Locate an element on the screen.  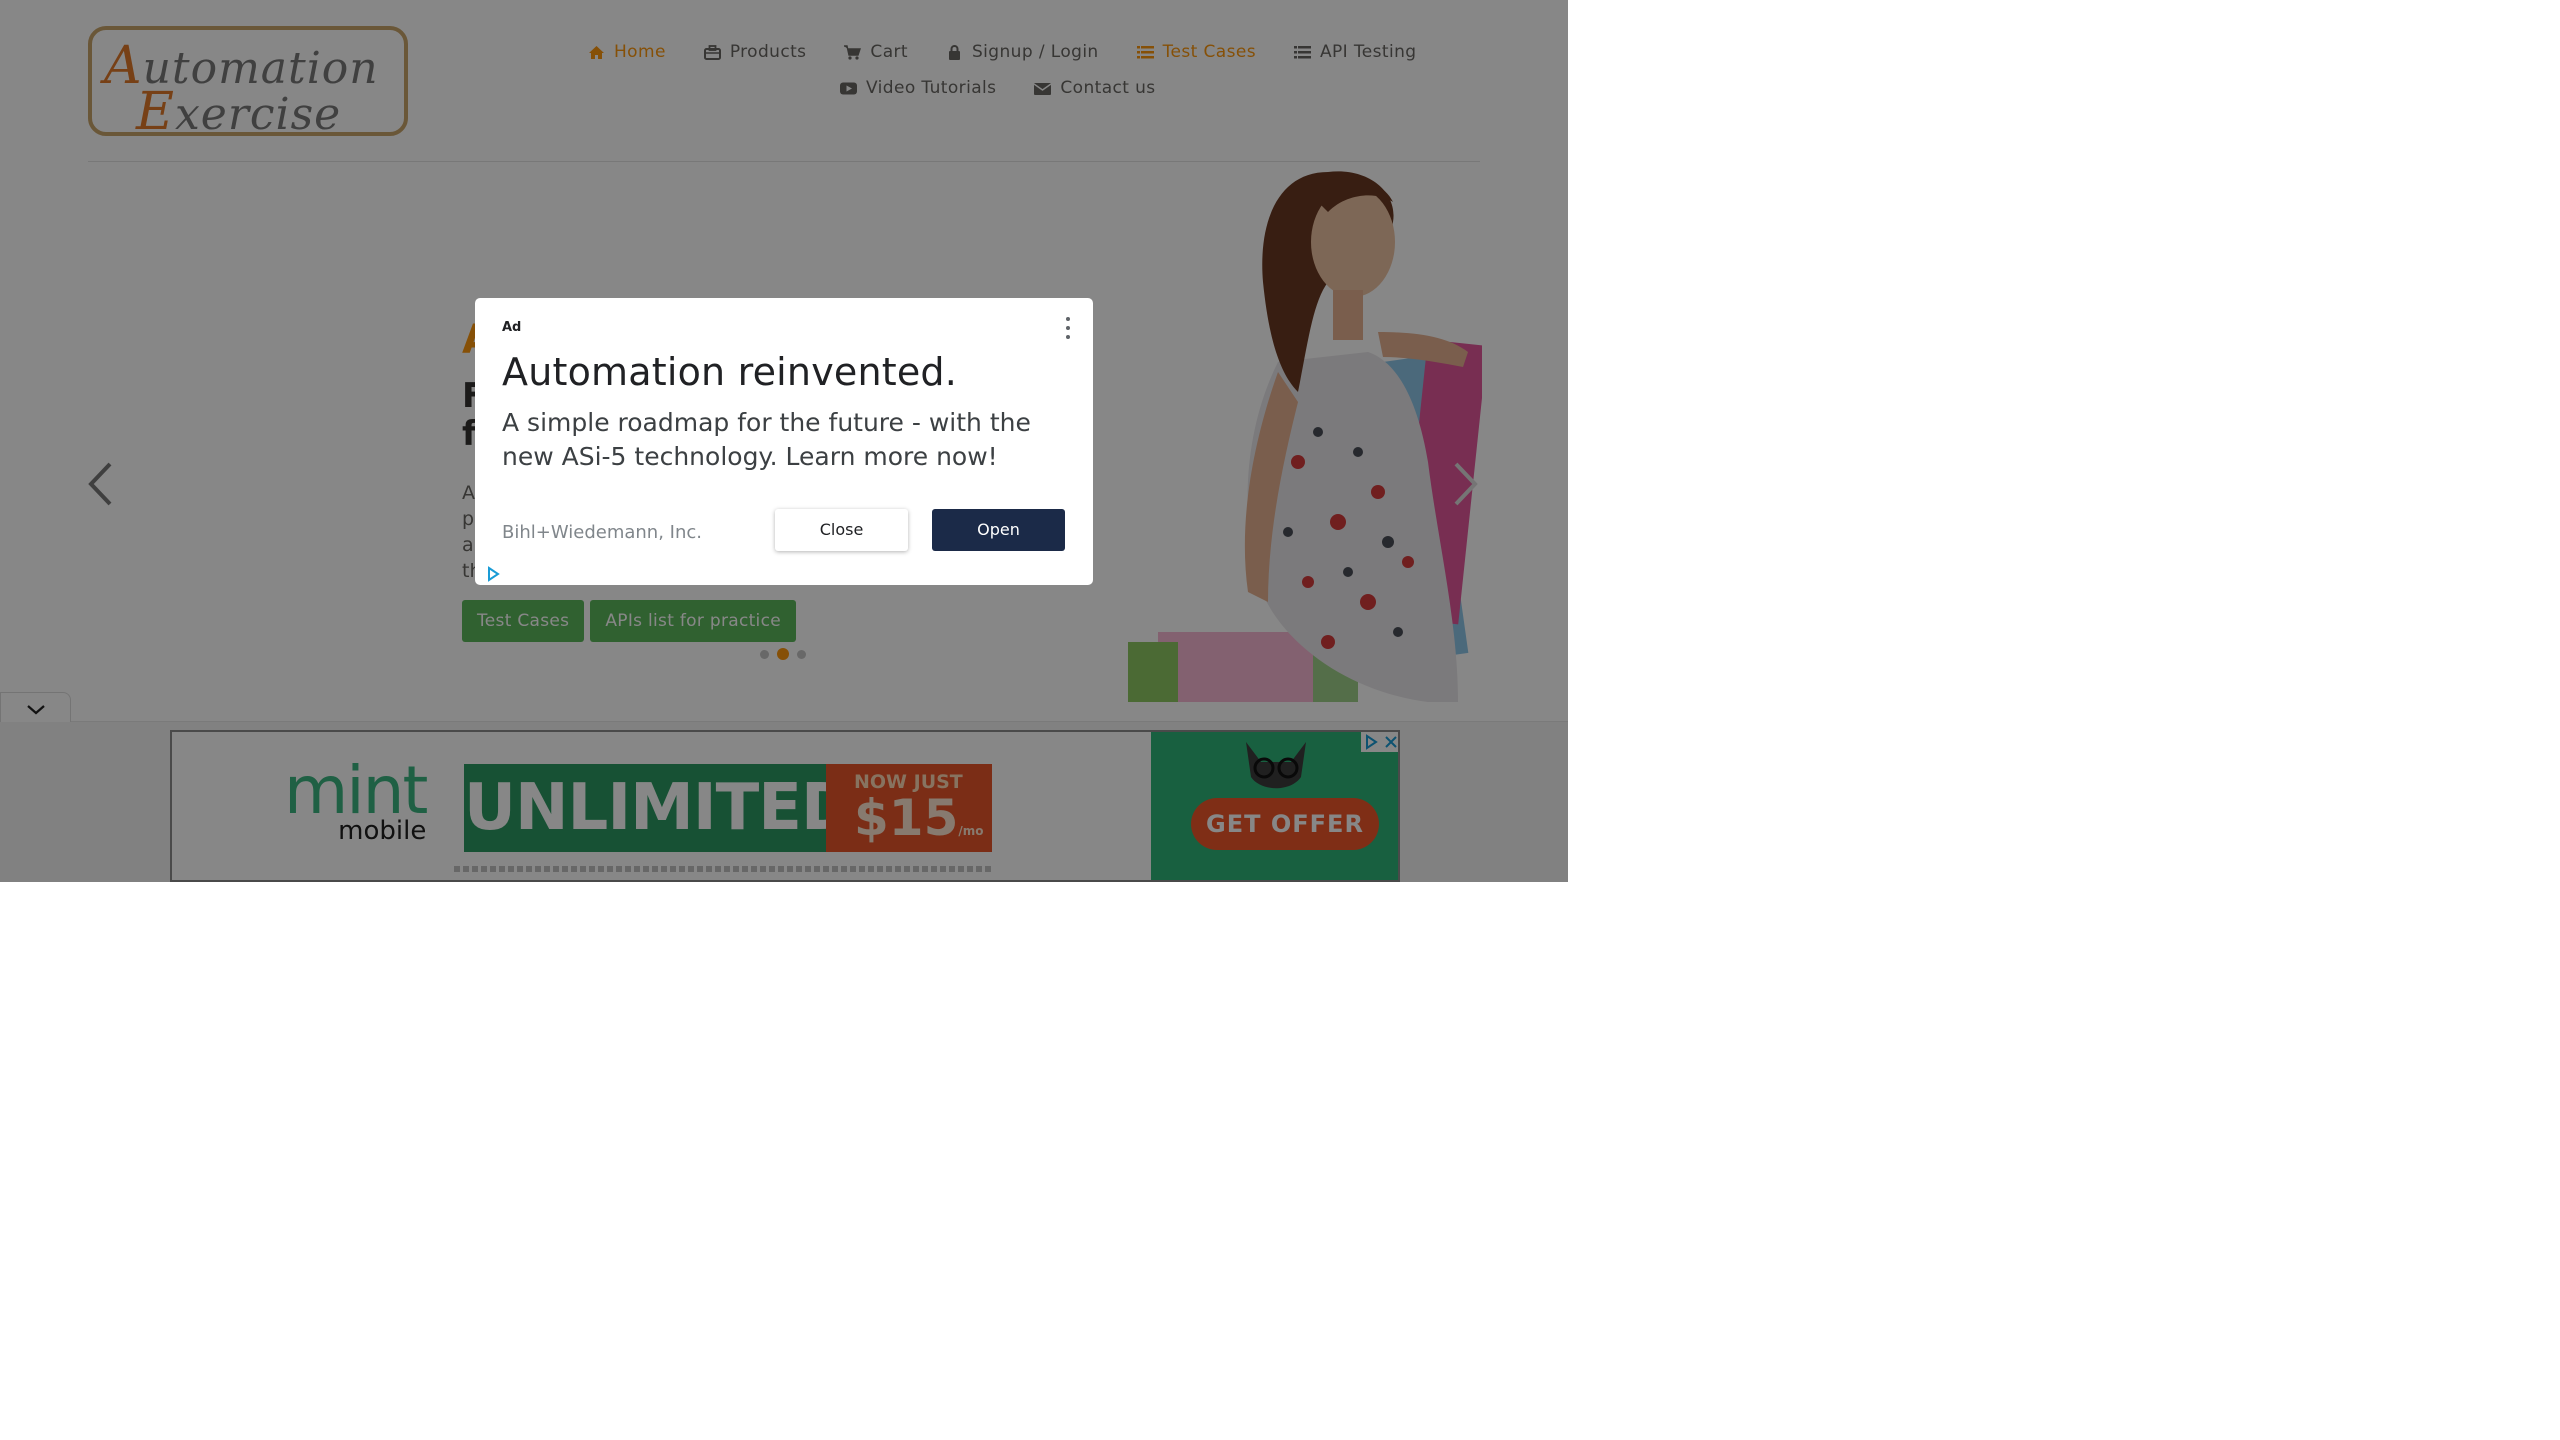
adchoices-icon is located at coordinates (493, 574).